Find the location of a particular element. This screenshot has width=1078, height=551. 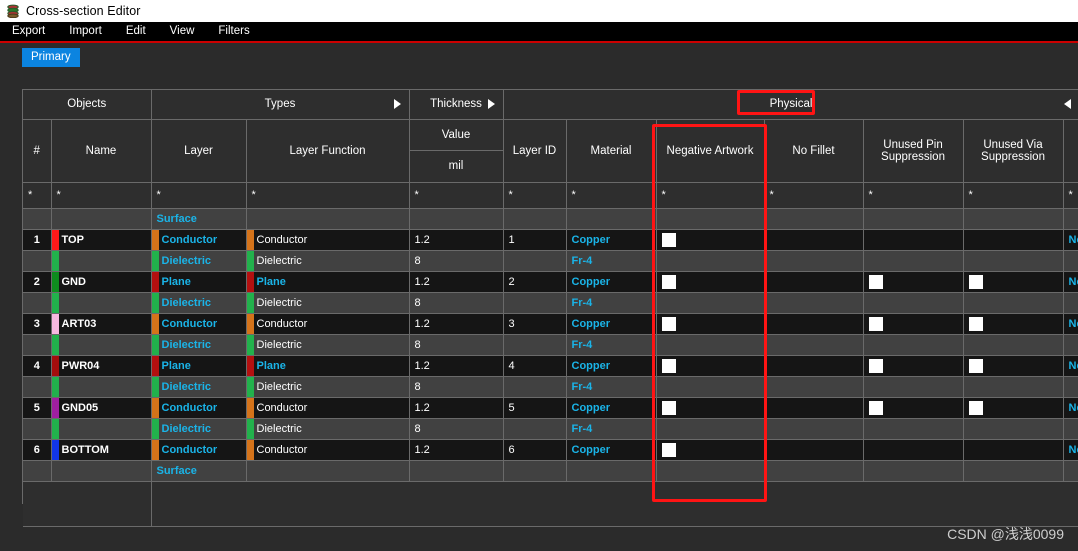

filter-overflow: * is located at coordinates (1070, 195).